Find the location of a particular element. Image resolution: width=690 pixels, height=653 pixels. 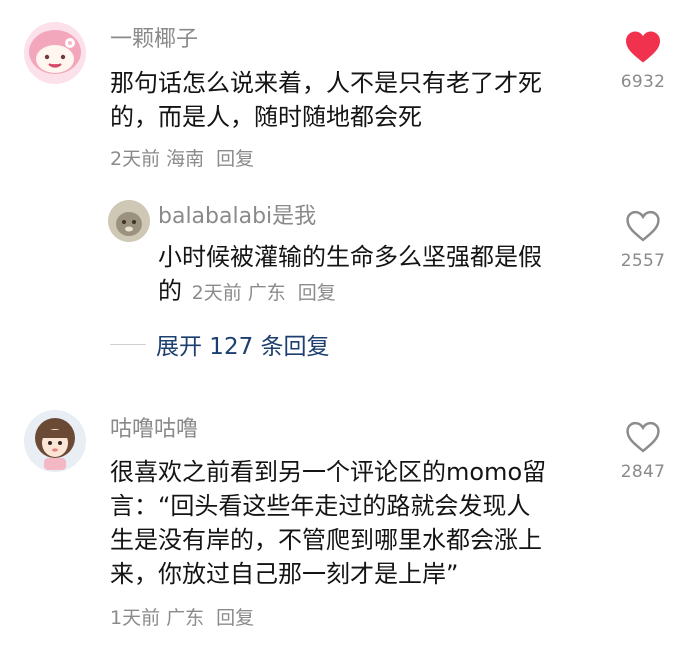

comment-time: 1天前 is located at coordinates (135, 618).